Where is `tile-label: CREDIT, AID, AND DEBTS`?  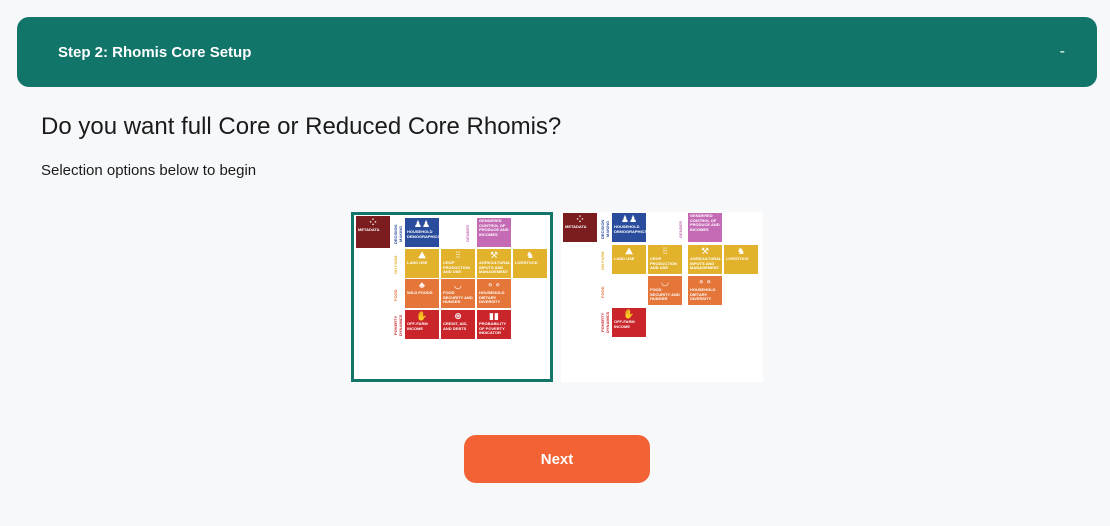 tile-label: CREDIT, AID, AND DEBTS is located at coordinates (455, 326).